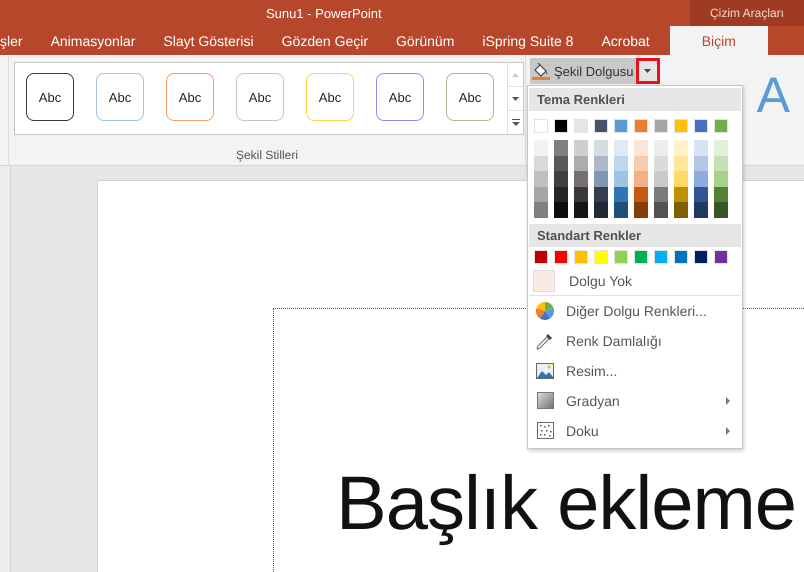 This screenshot has height=572, width=804. I want to click on ribbon-tab: Görünüm, so click(425, 40).